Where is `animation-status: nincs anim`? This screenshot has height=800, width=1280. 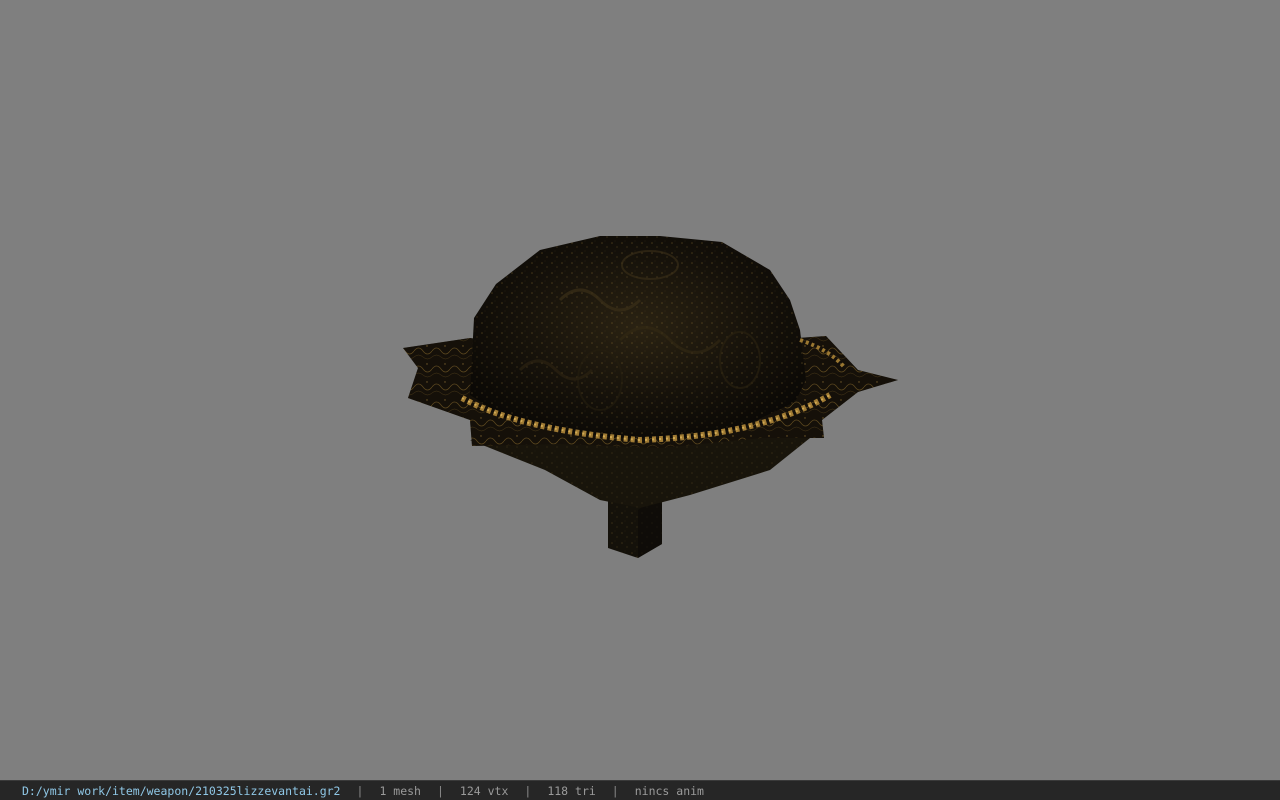
animation-status: nincs anim is located at coordinates (669, 790).